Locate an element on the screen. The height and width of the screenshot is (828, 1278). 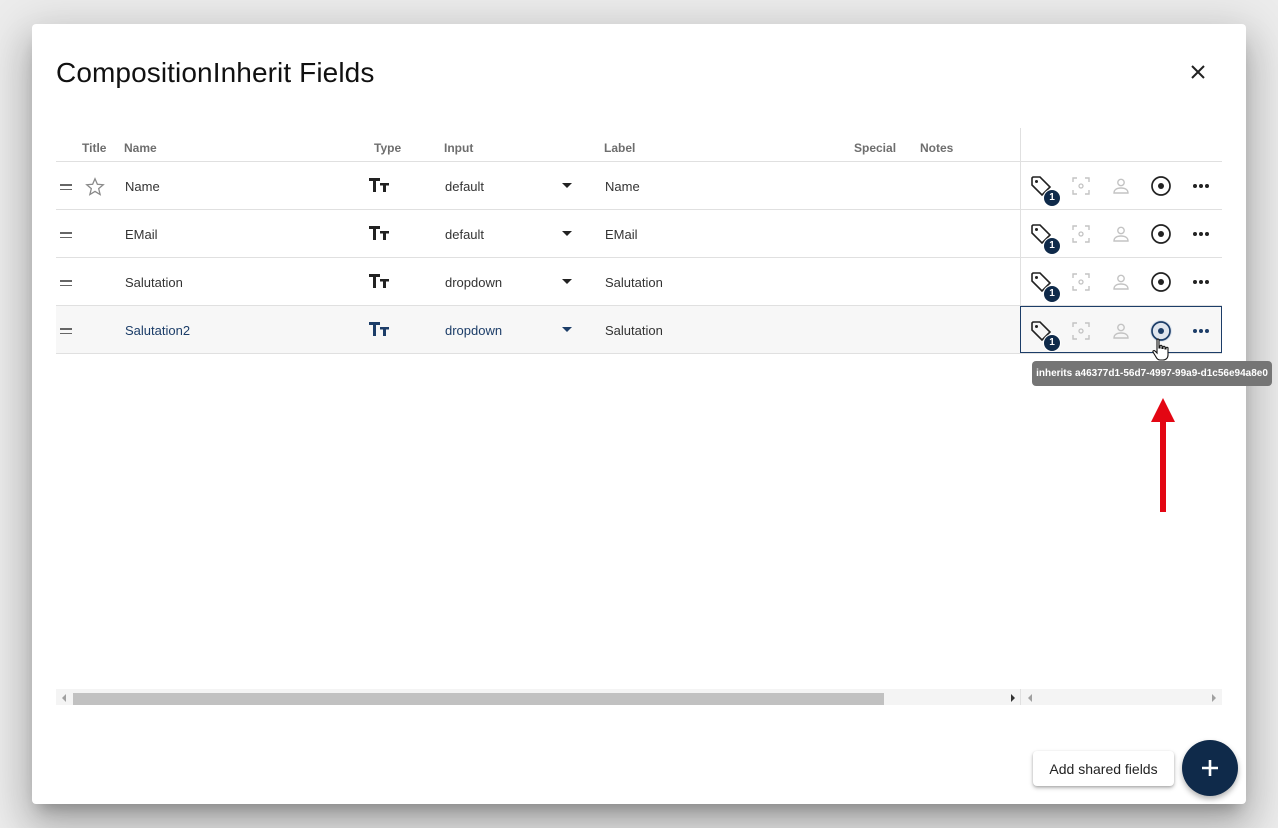
col-name: Name is located at coordinates (140, 148).